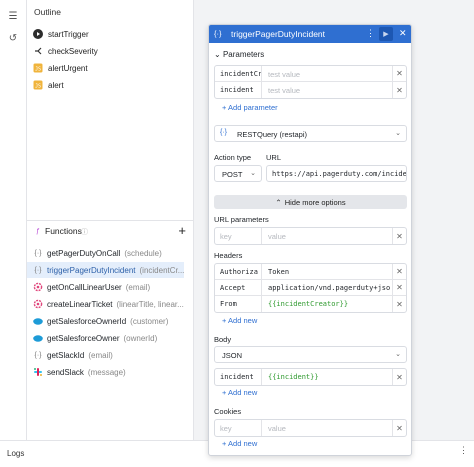 Image resolution: width=474 pixels, height=467 pixels. What do you see at coordinates (238, 173) in the screenshot?
I see `action-type-select: POST ⌄` at bounding box center [238, 173].